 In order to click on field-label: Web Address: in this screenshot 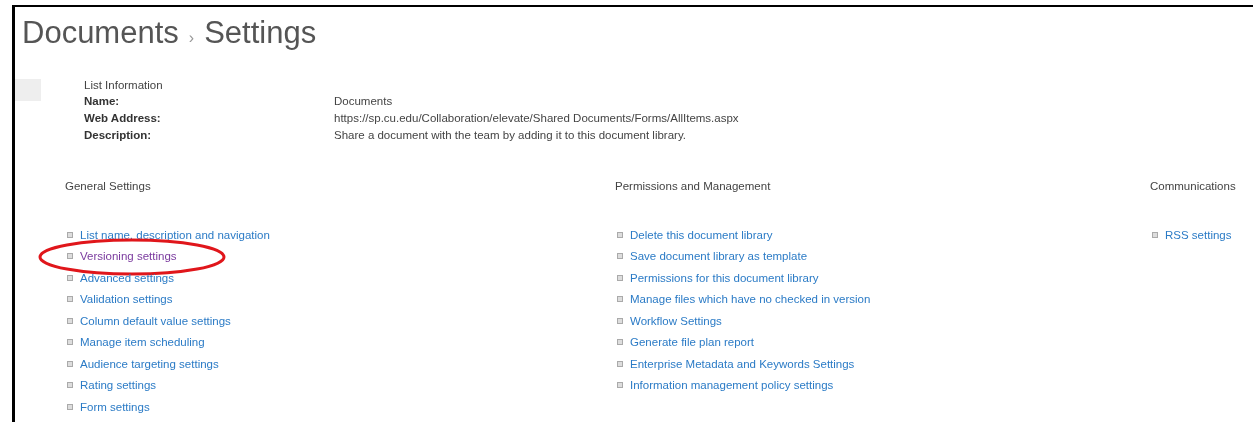, I will do `click(123, 118)`.